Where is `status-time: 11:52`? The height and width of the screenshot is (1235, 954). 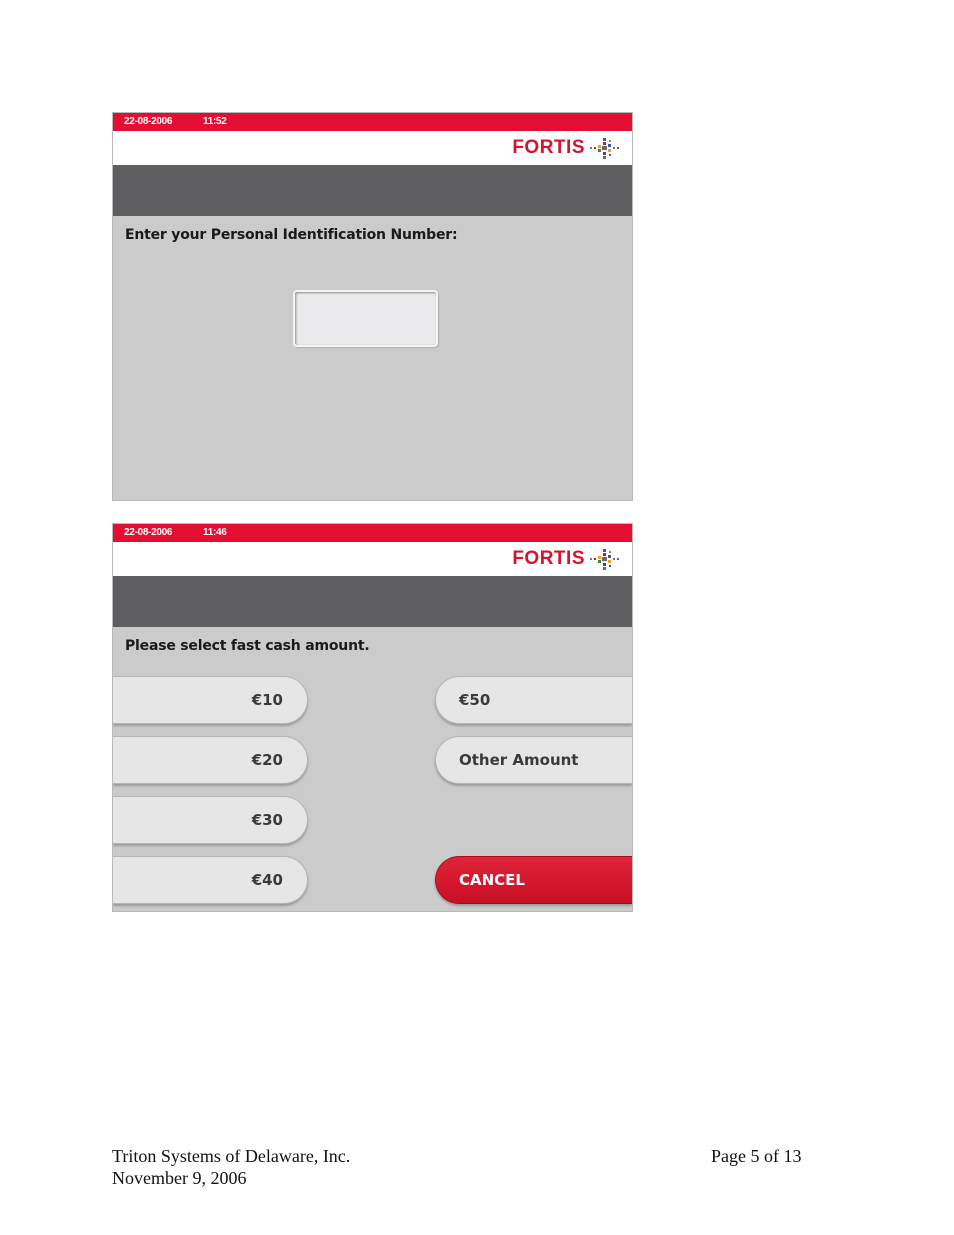 status-time: 11:52 is located at coordinates (215, 121).